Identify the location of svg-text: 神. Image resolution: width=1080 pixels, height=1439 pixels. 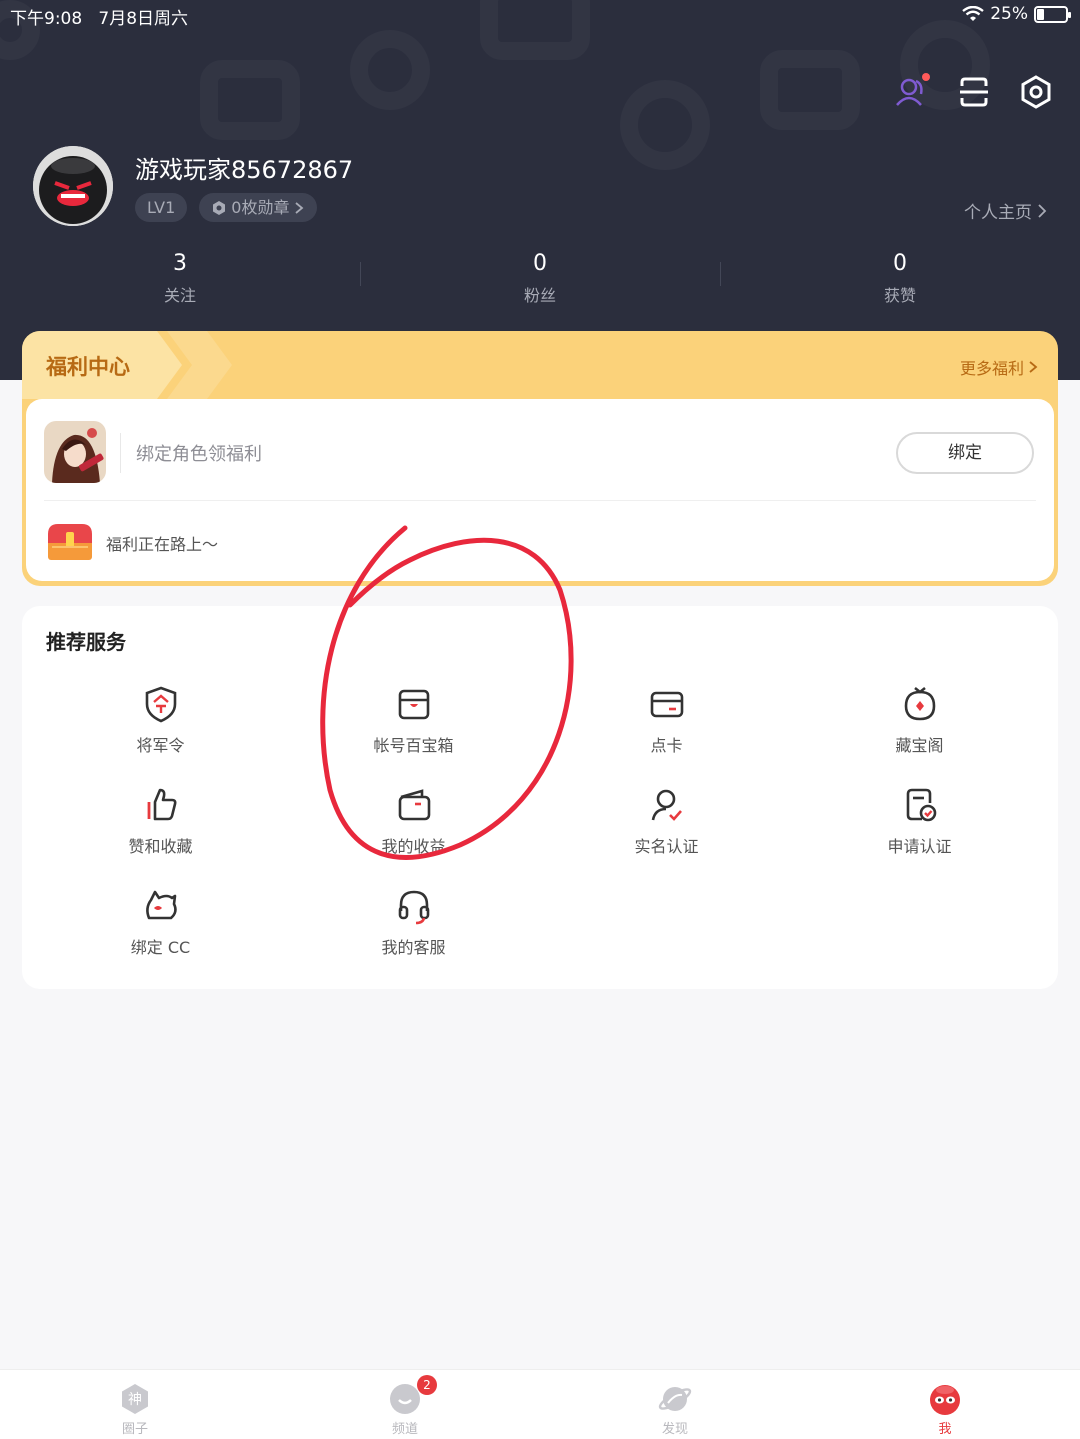
(135, 1400).